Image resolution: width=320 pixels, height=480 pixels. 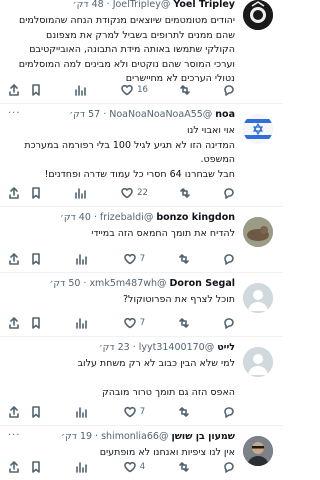 What do you see at coordinates (195, 218) in the screenshot?
I see `author-name: bonzo kingdon` at bounding box center [195, 218].